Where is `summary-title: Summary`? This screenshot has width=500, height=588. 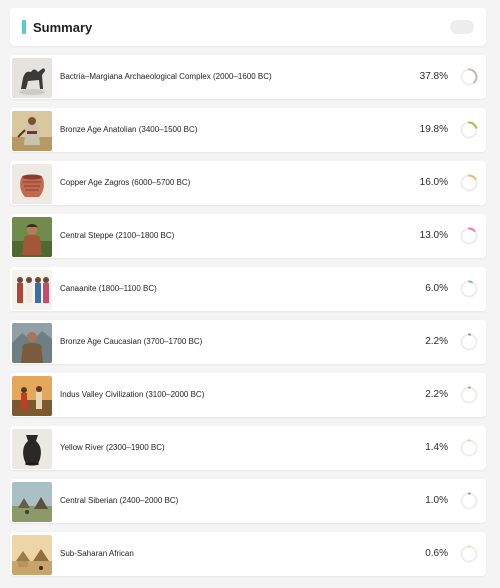 summary-title: Summary is located at coordinates (63, 27).